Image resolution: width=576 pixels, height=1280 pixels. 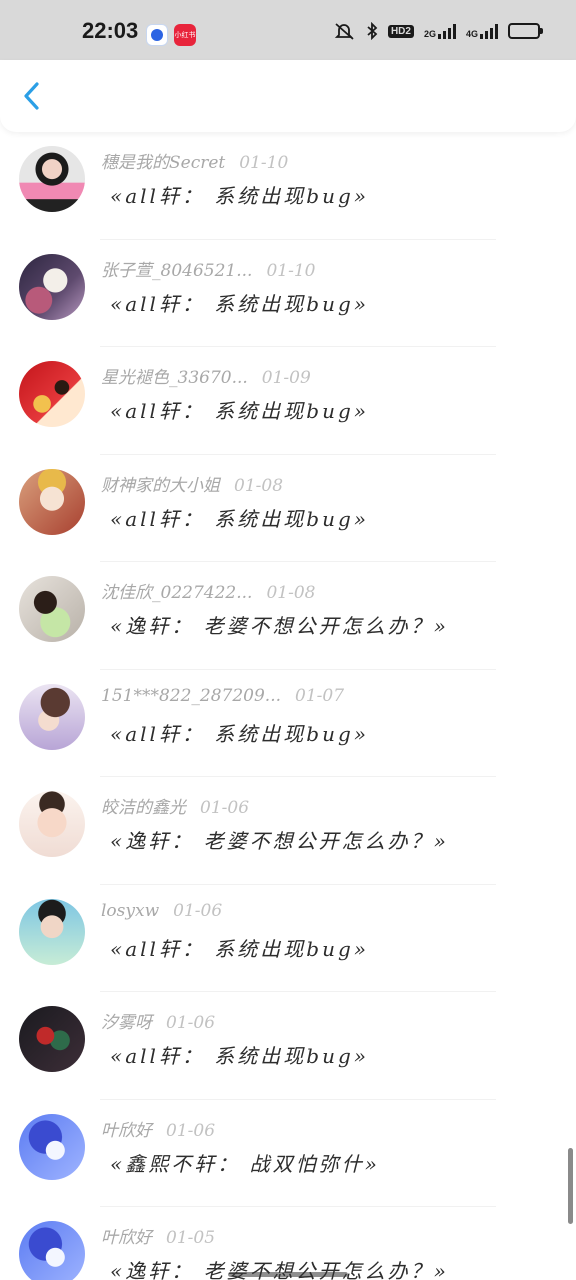 What do you see at coordinates (126, 1023) in the screenshot?
I see `user-name: 汐雾呀` at bounding box center [126, 1023].